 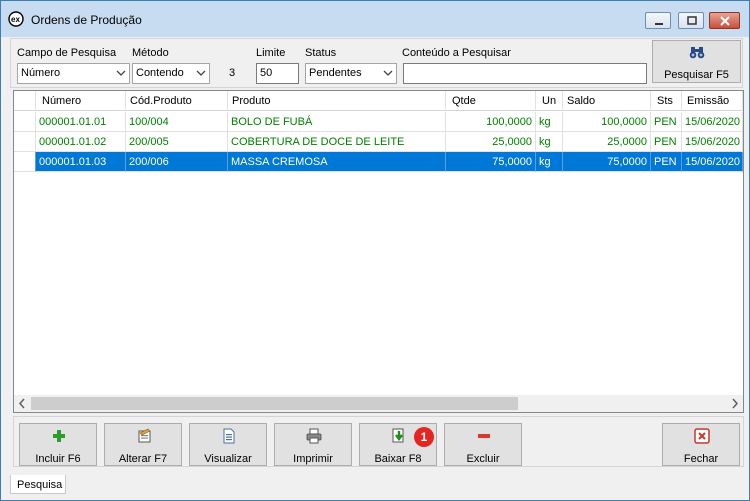 I want to click on content-label: Conteúdo a Pesquisar, so click(x=456, y=53).